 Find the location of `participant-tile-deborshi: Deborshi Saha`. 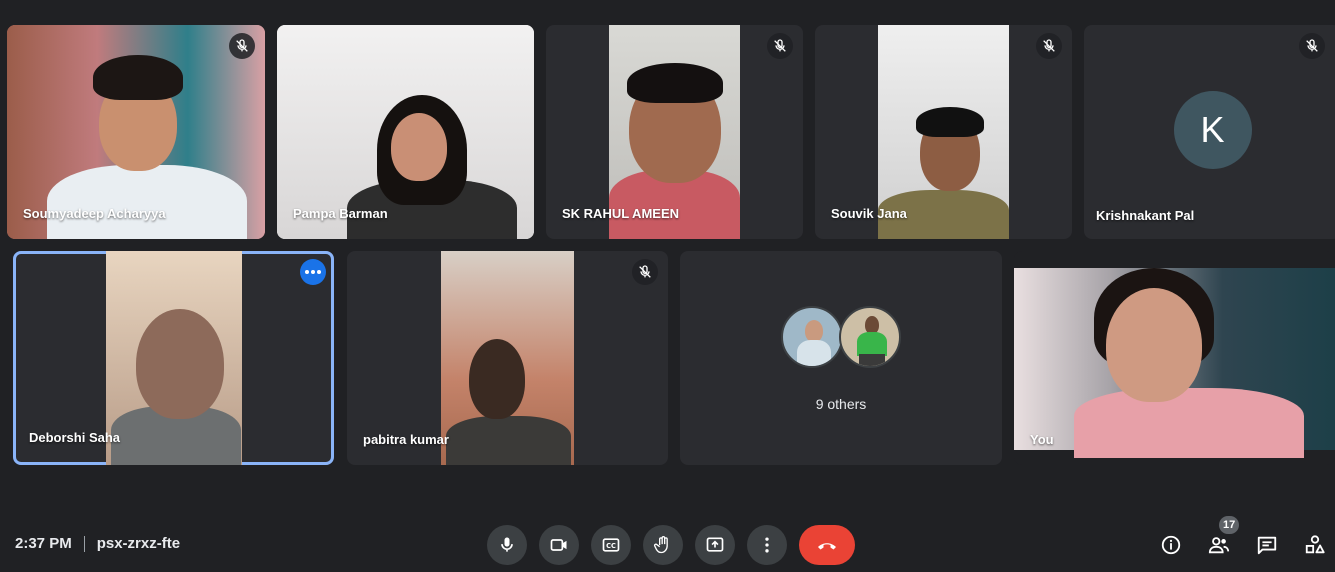

participant-tile-deborshi: Deborshi Saha is located at coordinates (173, 358).